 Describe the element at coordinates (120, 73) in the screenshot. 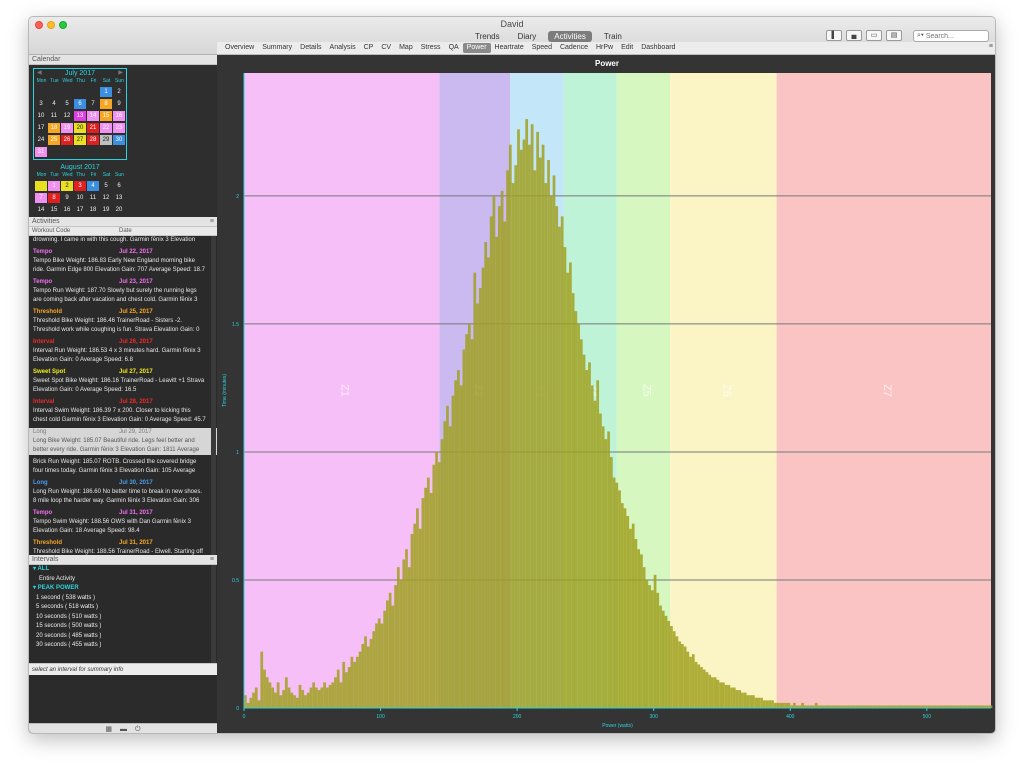

I see `next-month-icon: ▶` at that location.